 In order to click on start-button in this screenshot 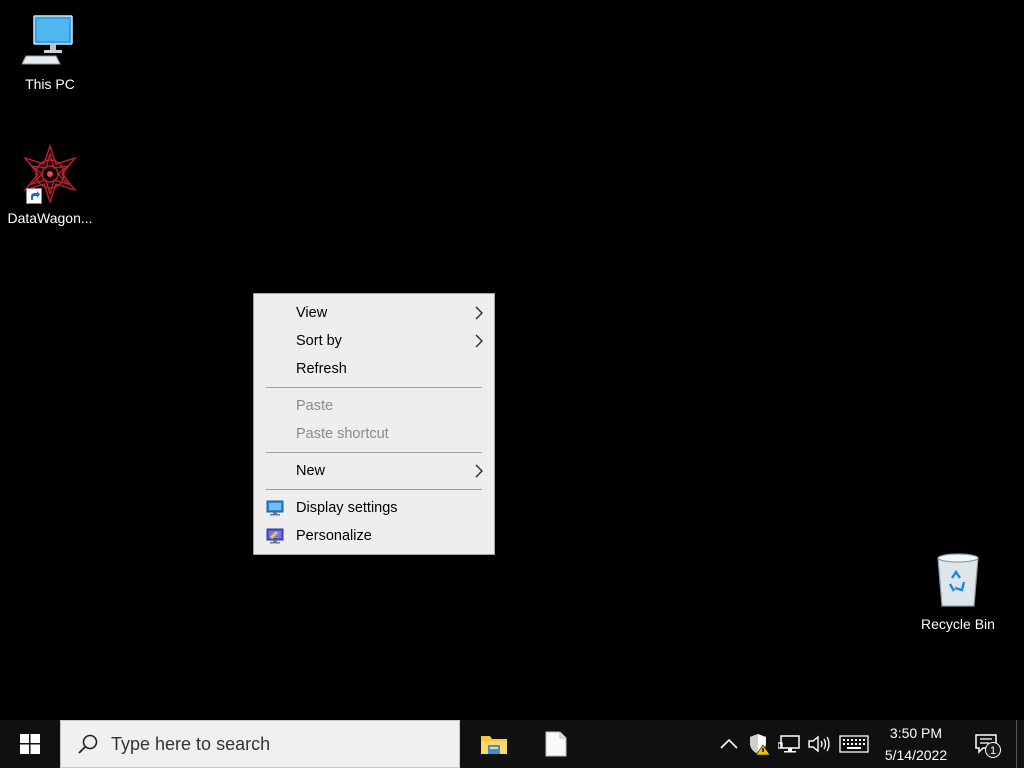, I will do `click(30, 744)`.